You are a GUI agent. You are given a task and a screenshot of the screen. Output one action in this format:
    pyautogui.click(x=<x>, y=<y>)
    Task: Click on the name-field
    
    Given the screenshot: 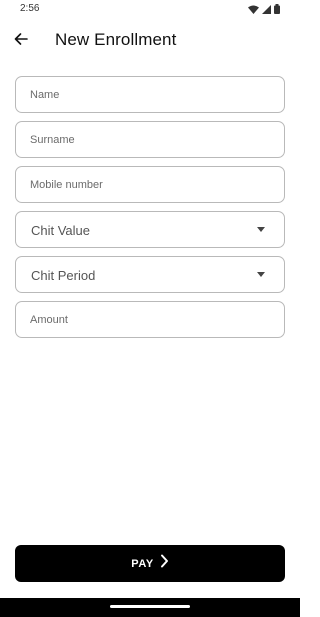 What is the action you would take?
    pyautogui.click(x=150, y=94)
    